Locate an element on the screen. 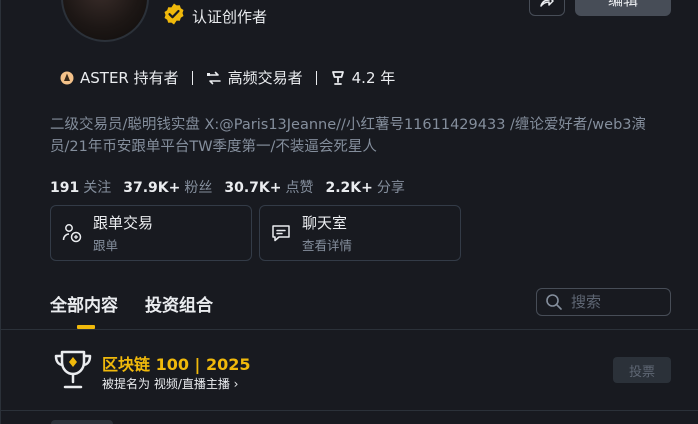 The height and width of the screenshot is (424, 698). badge-label: 高频交易者 is located at coordinates (265, 78).